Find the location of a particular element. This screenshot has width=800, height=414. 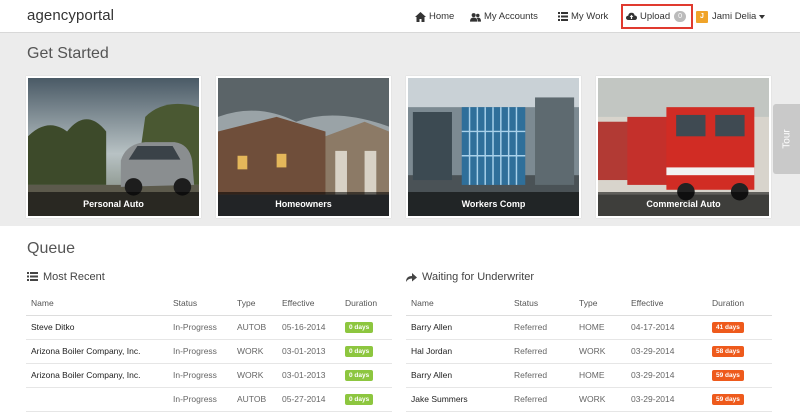

get-started-heading: Get Started is located at coordinates (68, 53).